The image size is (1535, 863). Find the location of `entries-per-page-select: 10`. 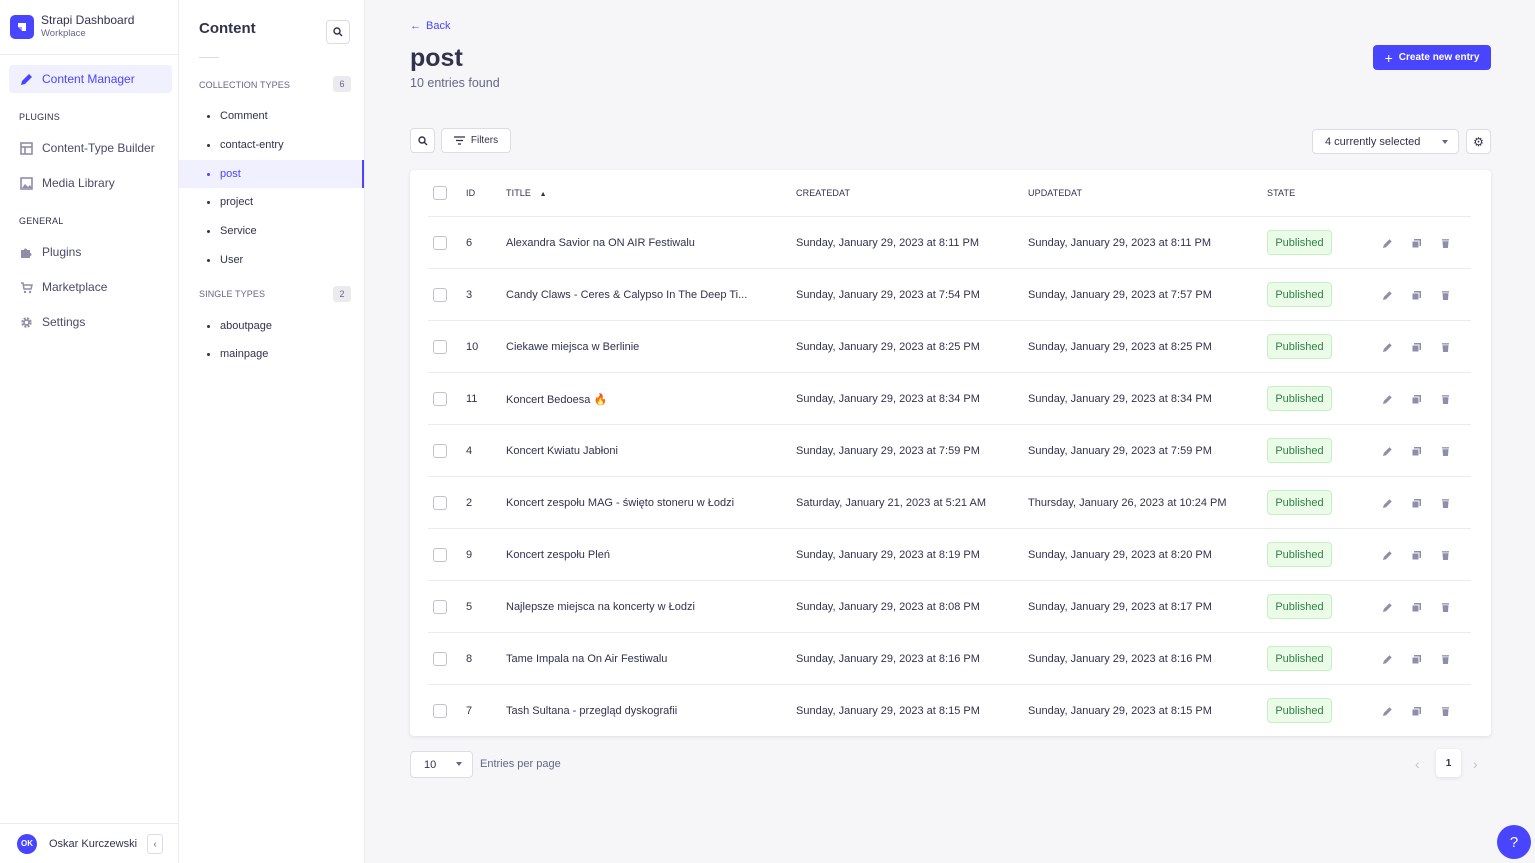

entries-per-page-select: 10 is located at coordinates (441, 764).